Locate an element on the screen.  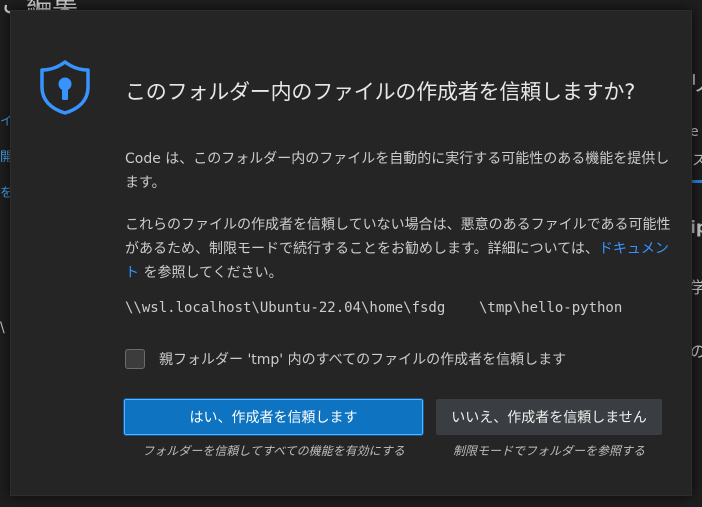
restricted-mode-caption: 制限モードでフォルダーを参照する is located at coordinates (548, 451).